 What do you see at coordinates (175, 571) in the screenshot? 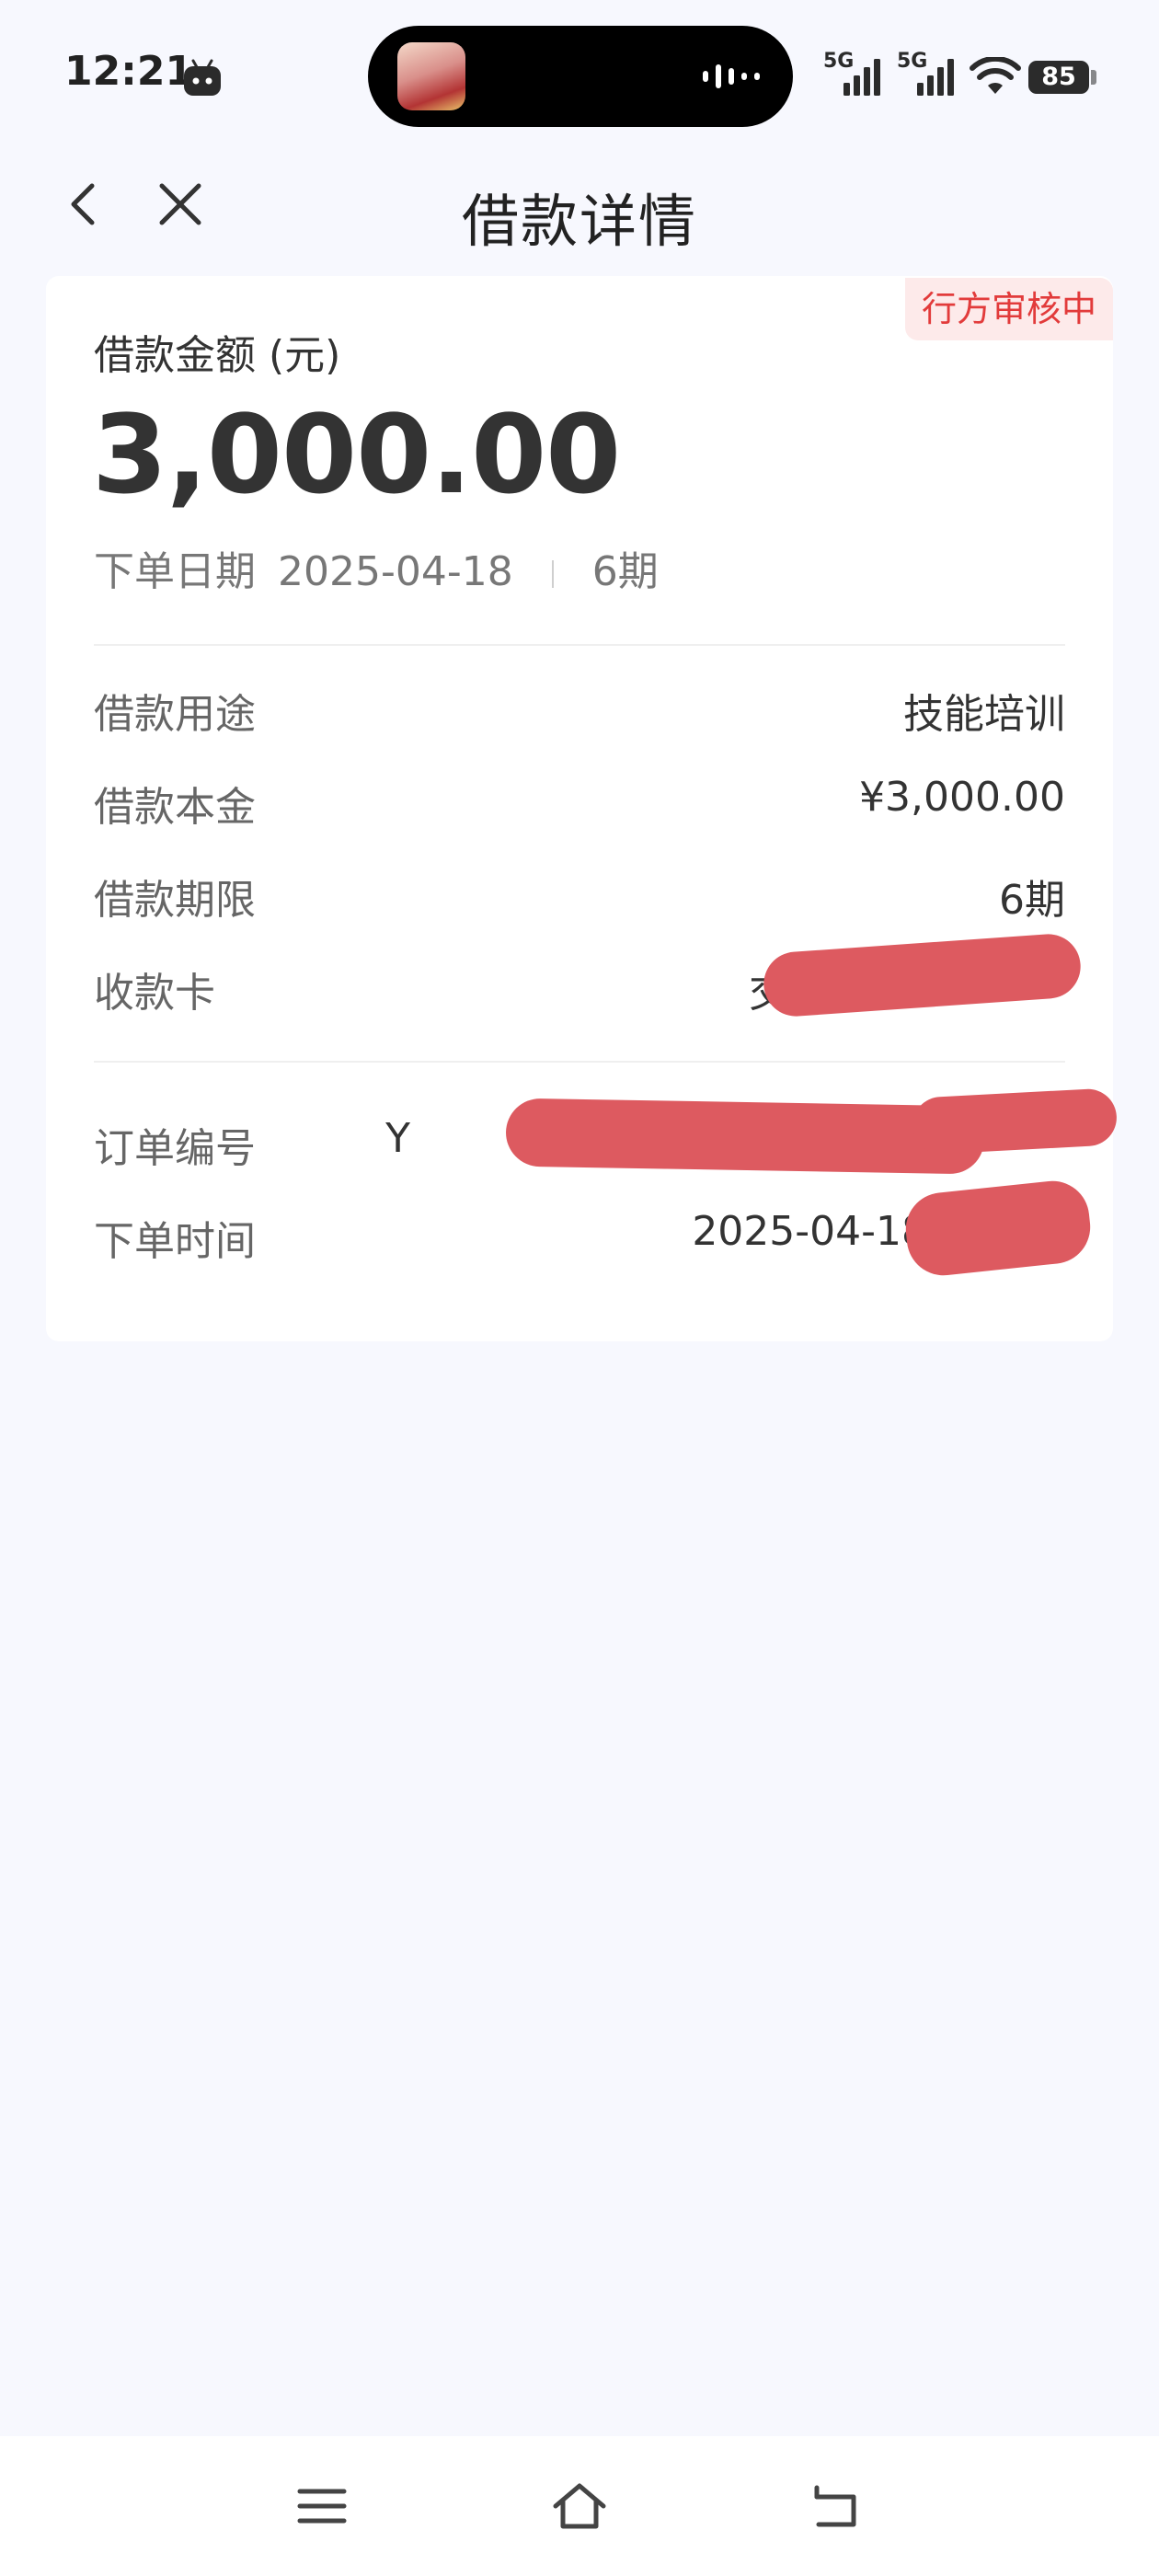
I see `order-date-label: 下单日期` at bounding box center [175, 571].